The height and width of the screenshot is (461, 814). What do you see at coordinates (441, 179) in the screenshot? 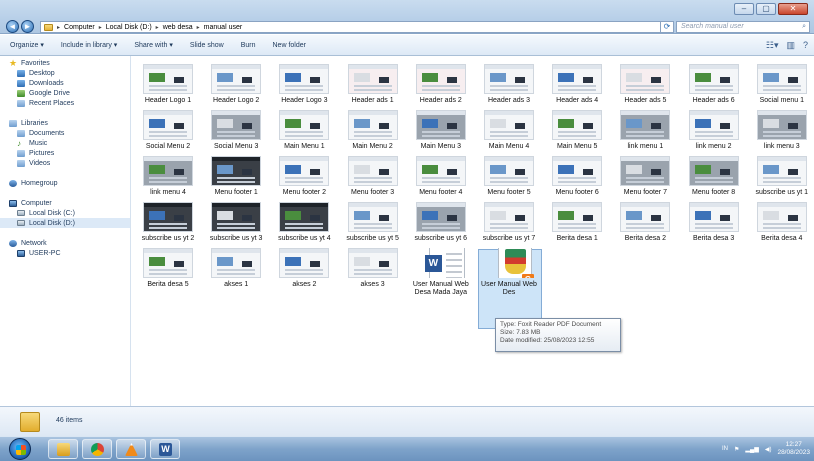
I see `file-item: Menu footer 4` at bounding box center [441, 179].